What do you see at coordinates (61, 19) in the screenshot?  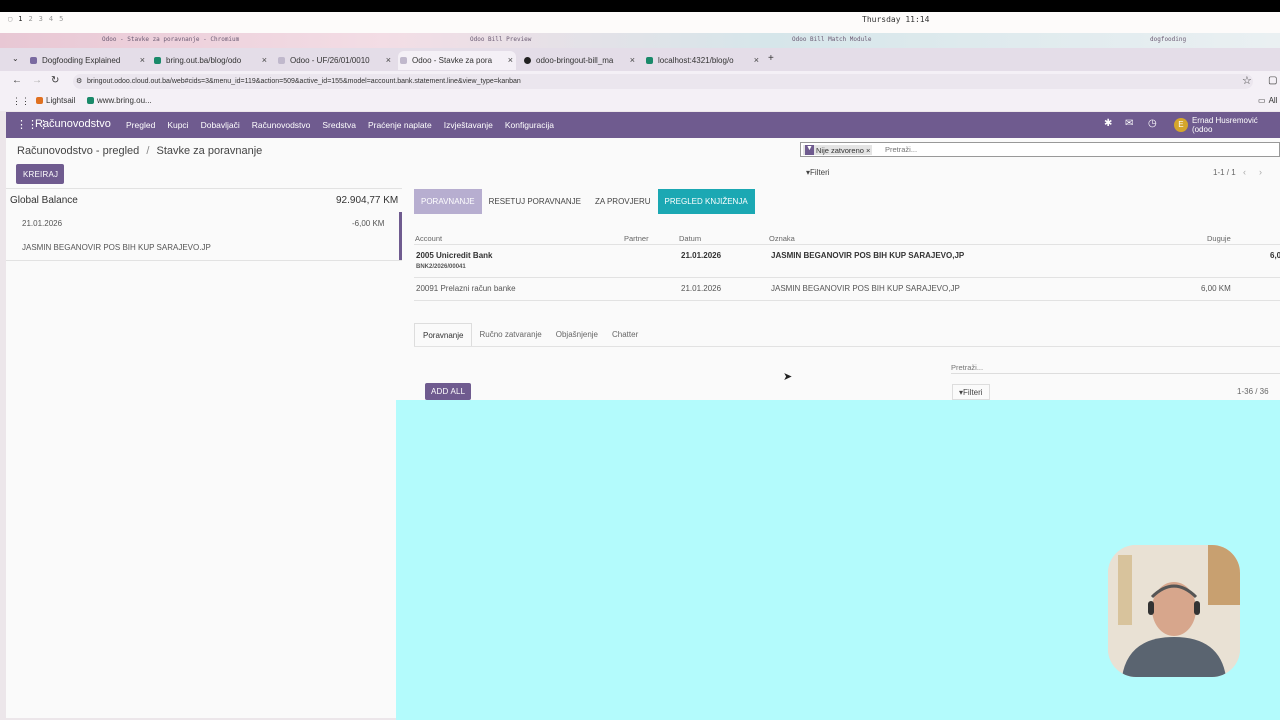 I see `workspace-5: 5` at bounding box center [61, 19].